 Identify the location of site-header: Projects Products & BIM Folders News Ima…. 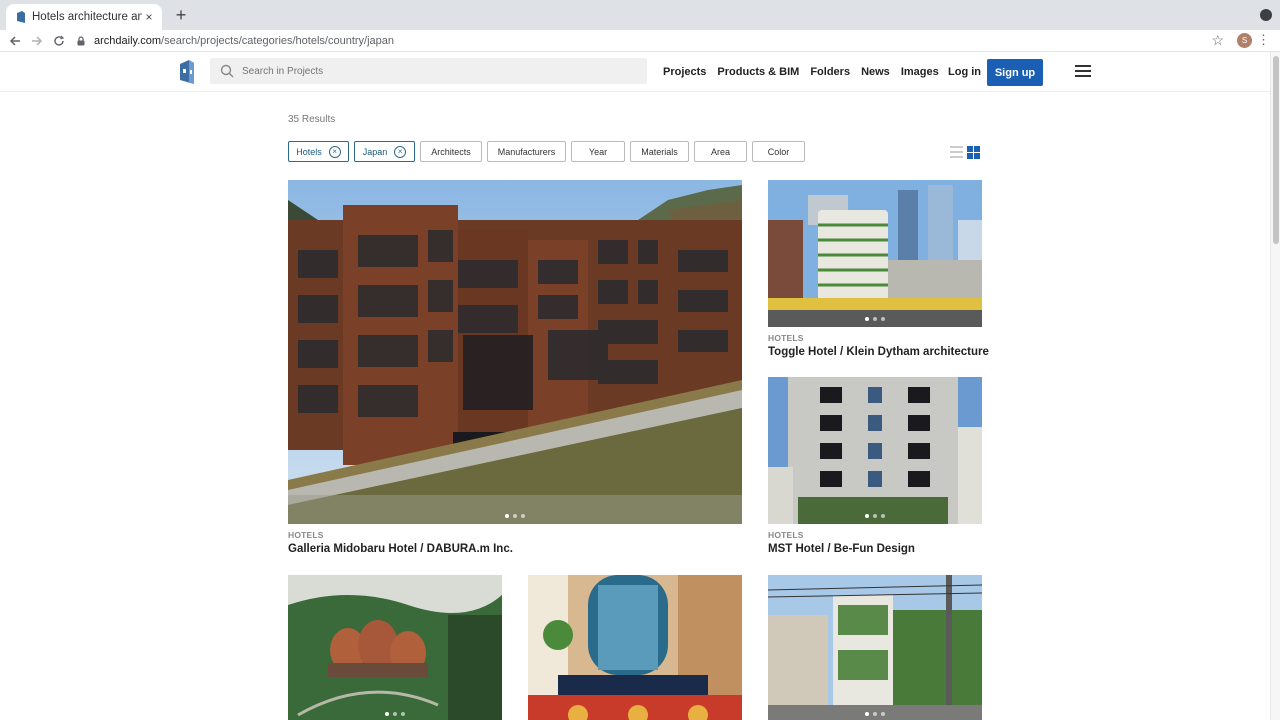
(635, 72).